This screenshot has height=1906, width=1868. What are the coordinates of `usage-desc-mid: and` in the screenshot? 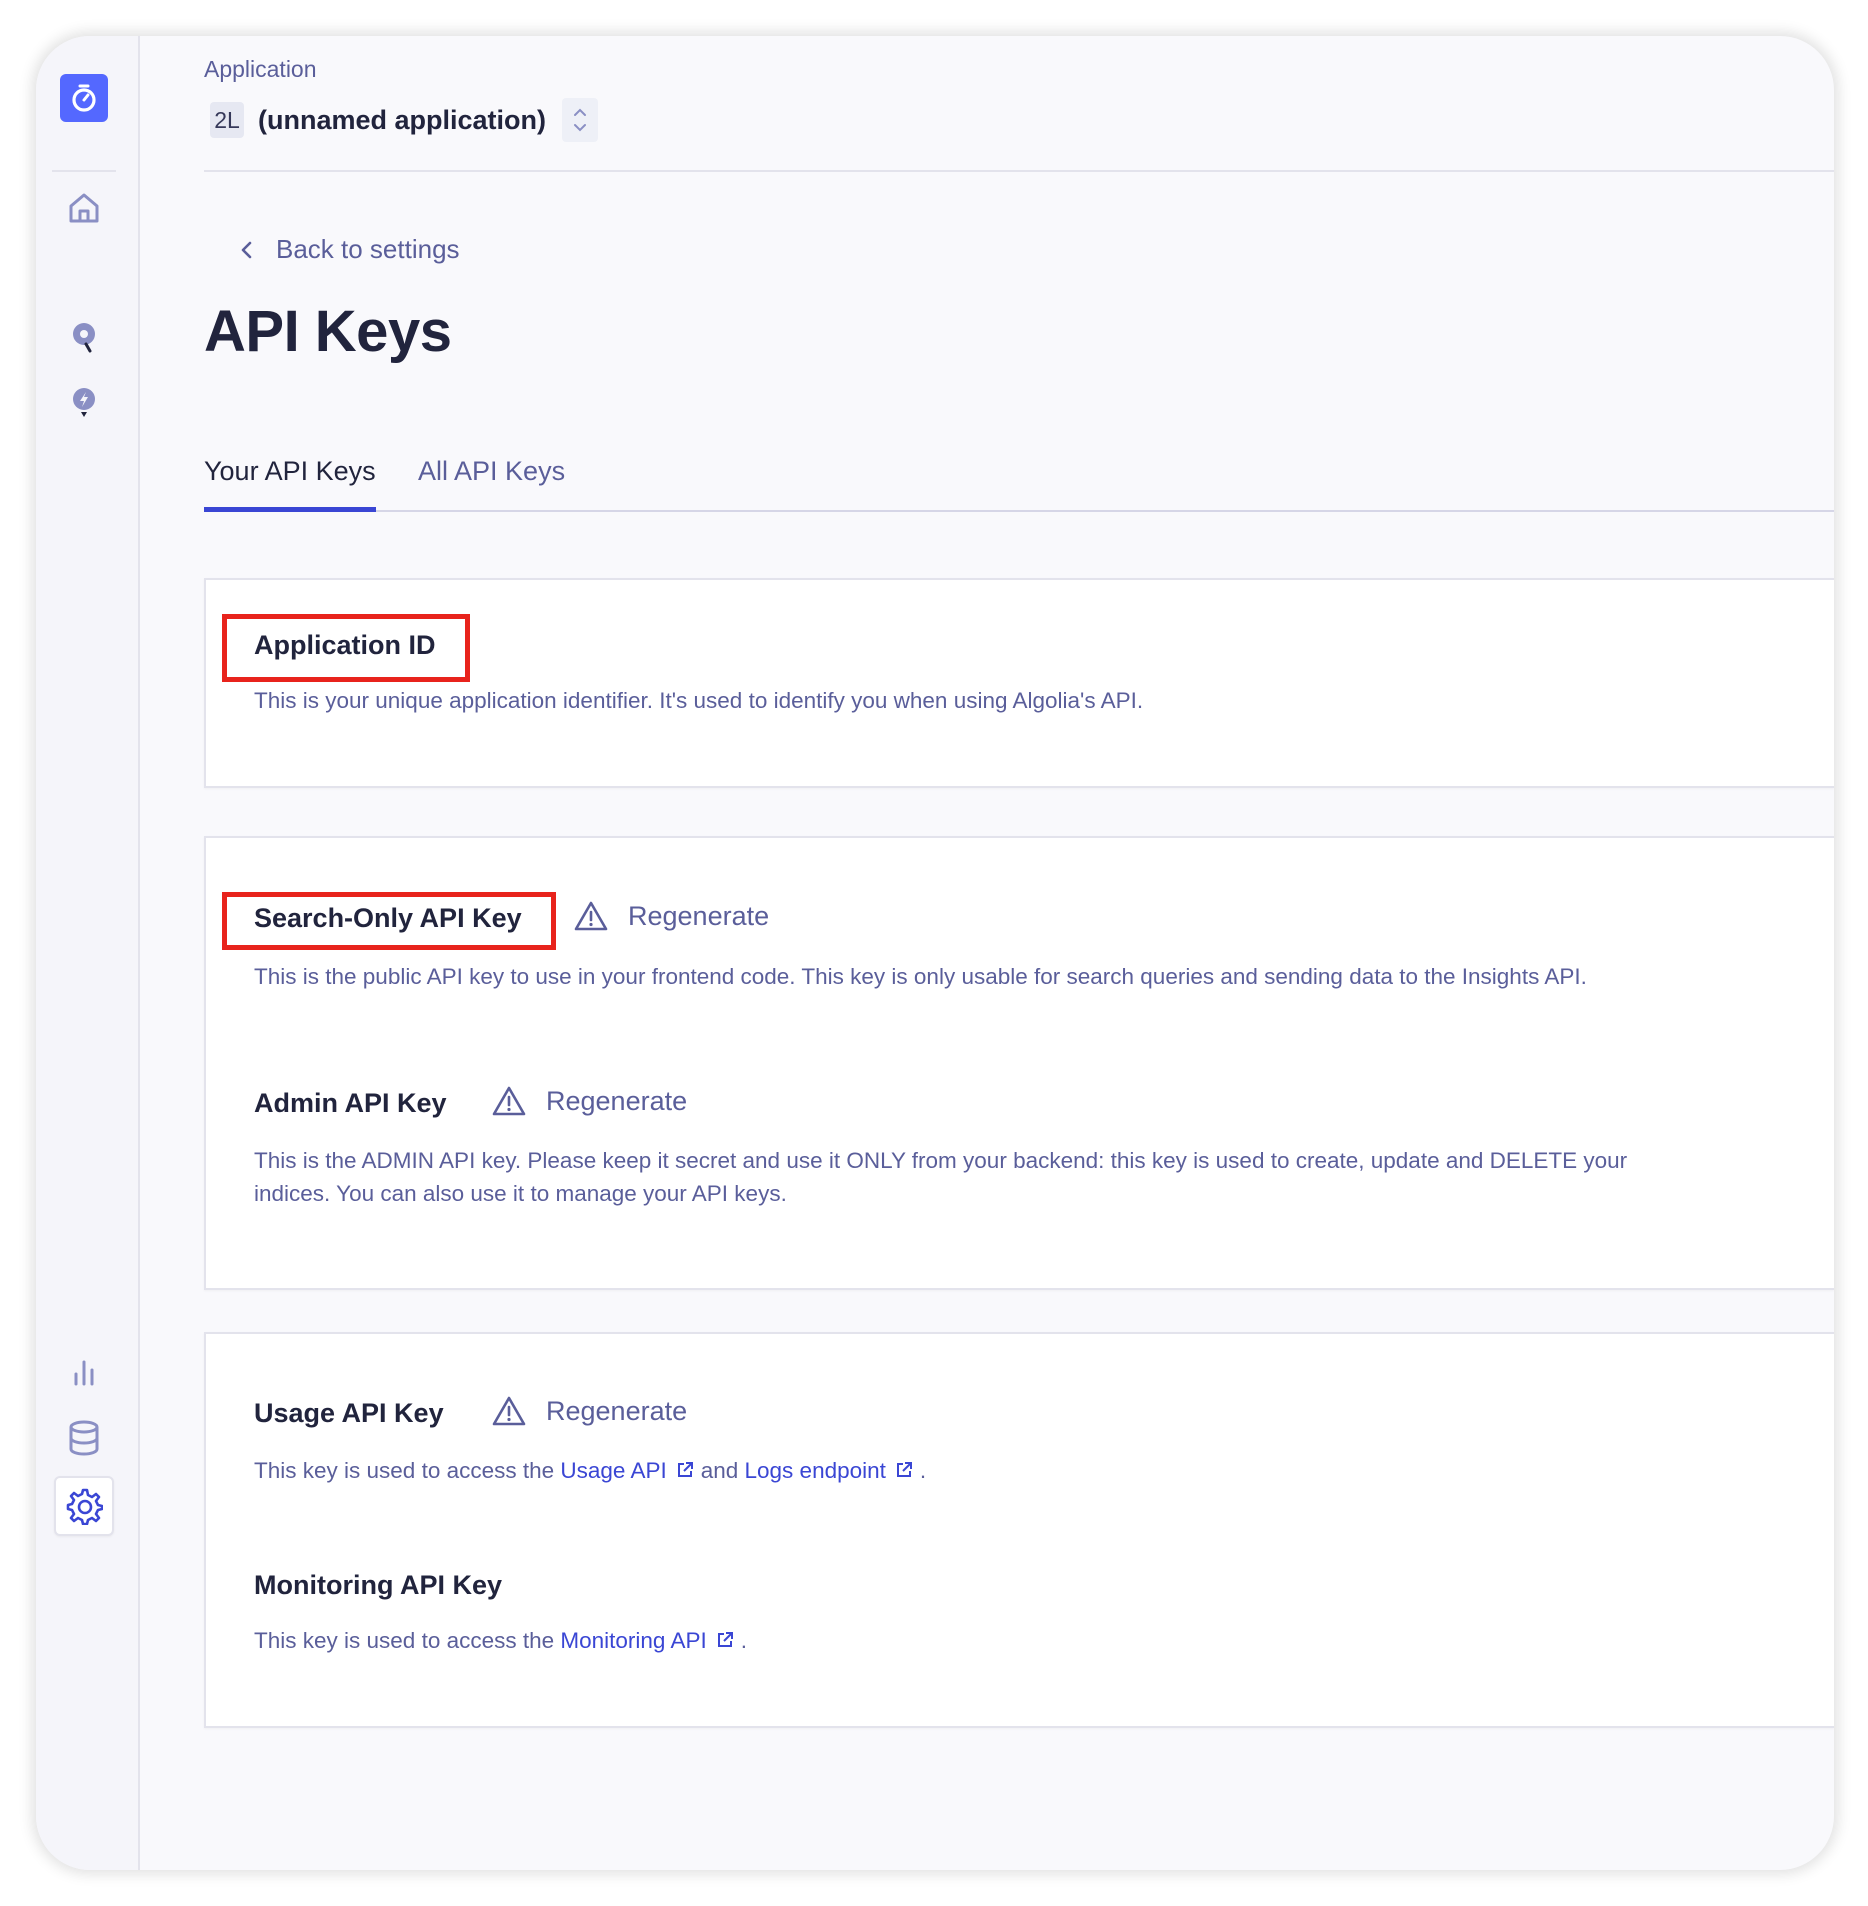 It's located at (722, 1470).